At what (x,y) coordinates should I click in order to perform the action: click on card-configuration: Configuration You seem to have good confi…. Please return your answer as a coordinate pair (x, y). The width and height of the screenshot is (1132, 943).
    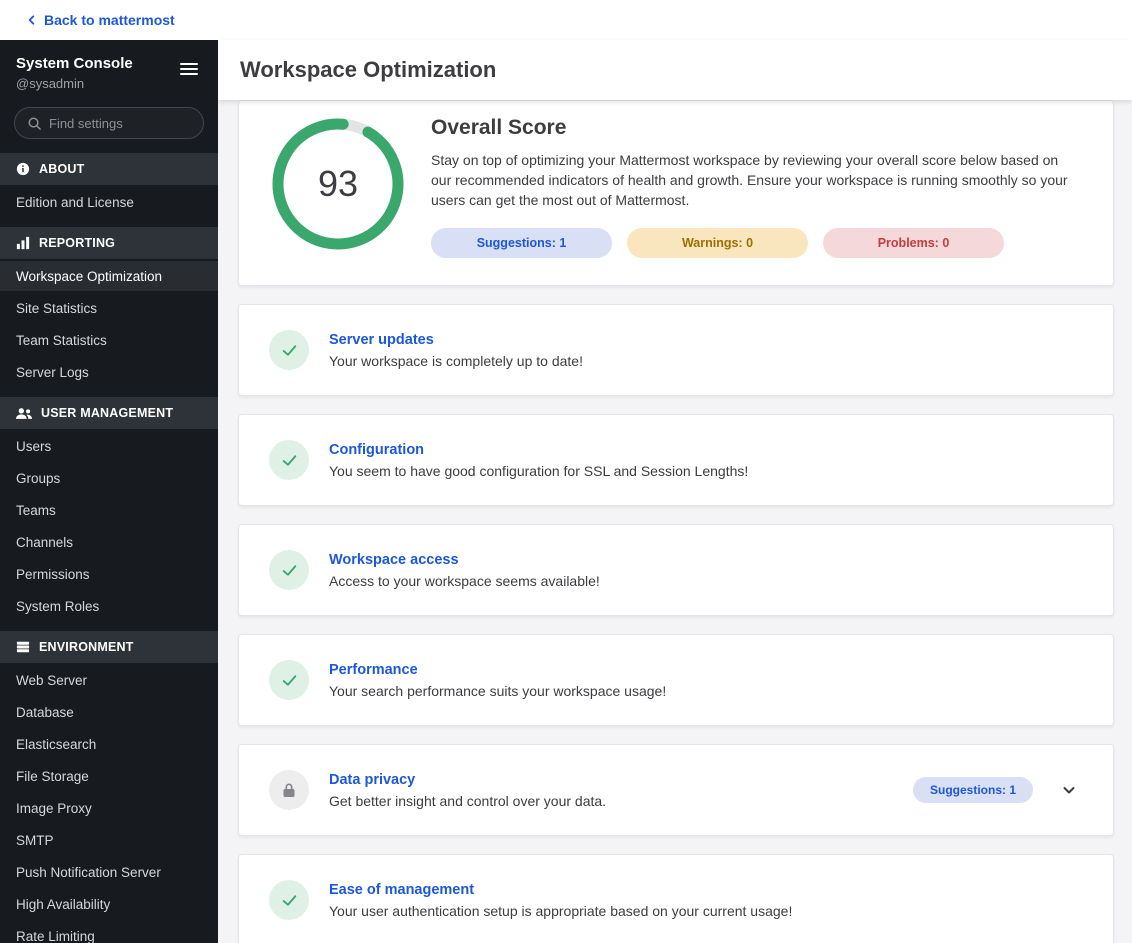
    Looking at the image, I should click on (676, 460).